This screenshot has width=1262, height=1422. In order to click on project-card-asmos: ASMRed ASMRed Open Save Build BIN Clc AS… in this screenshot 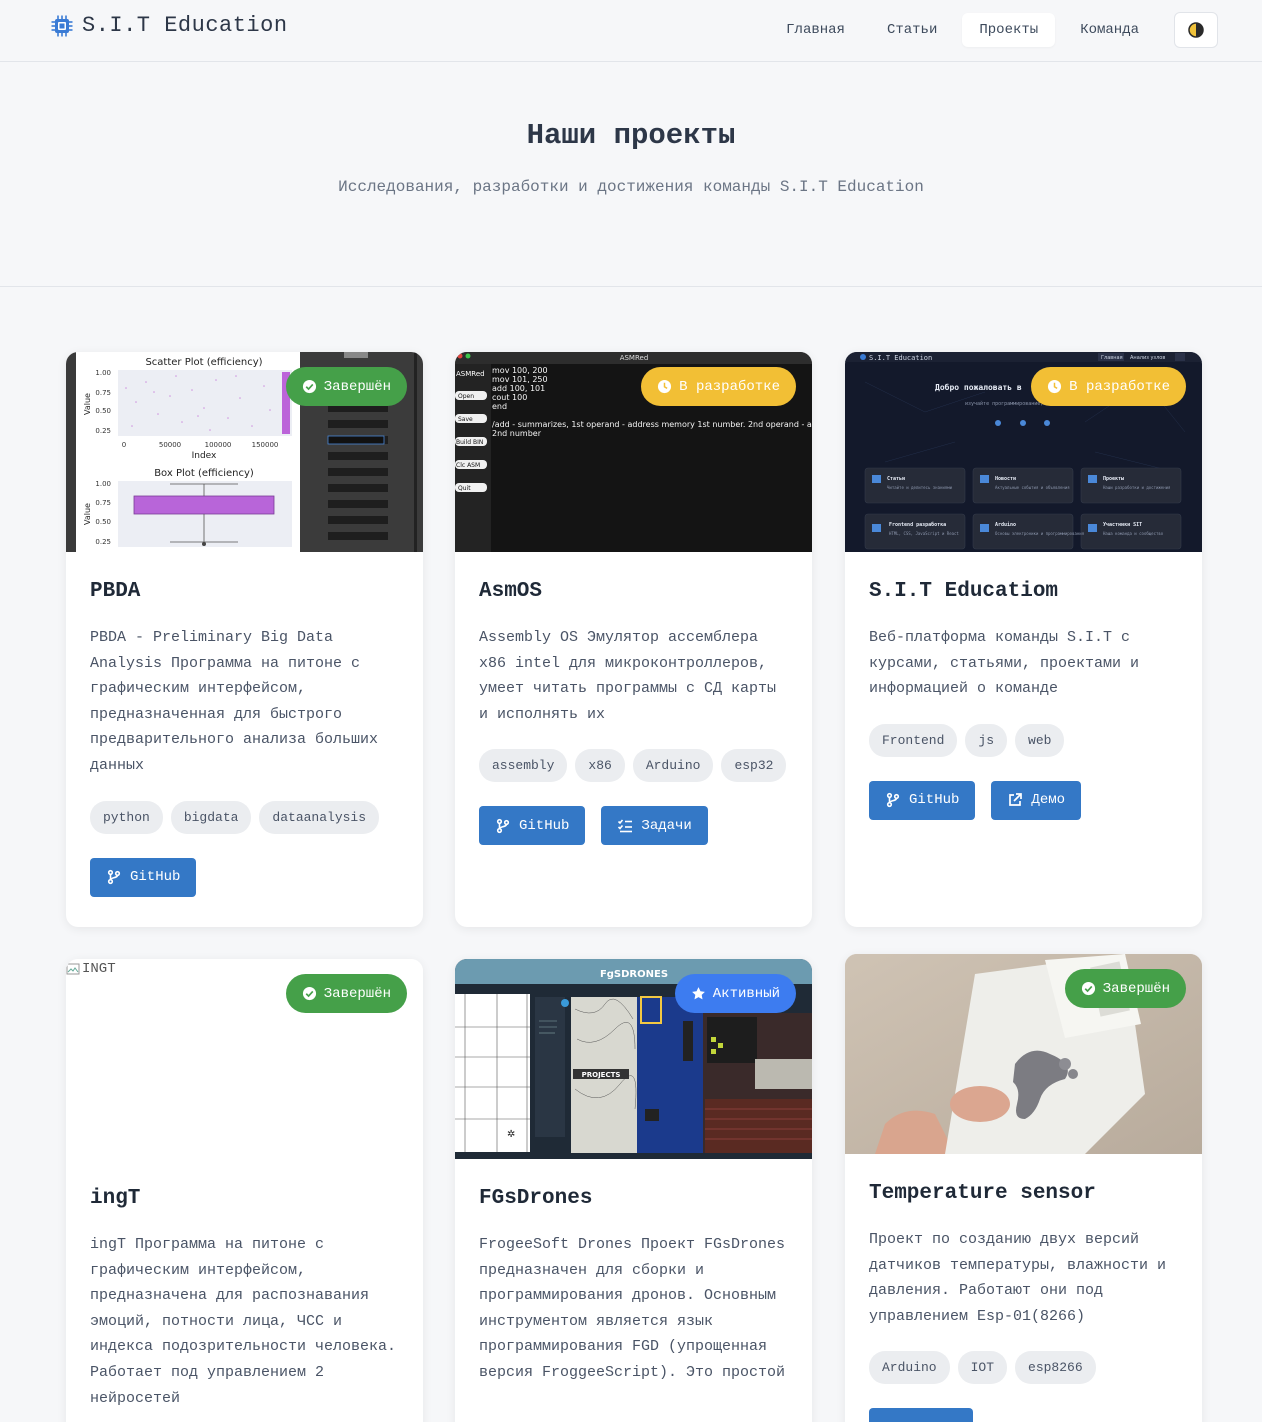, I will do `click(633, 639)`.